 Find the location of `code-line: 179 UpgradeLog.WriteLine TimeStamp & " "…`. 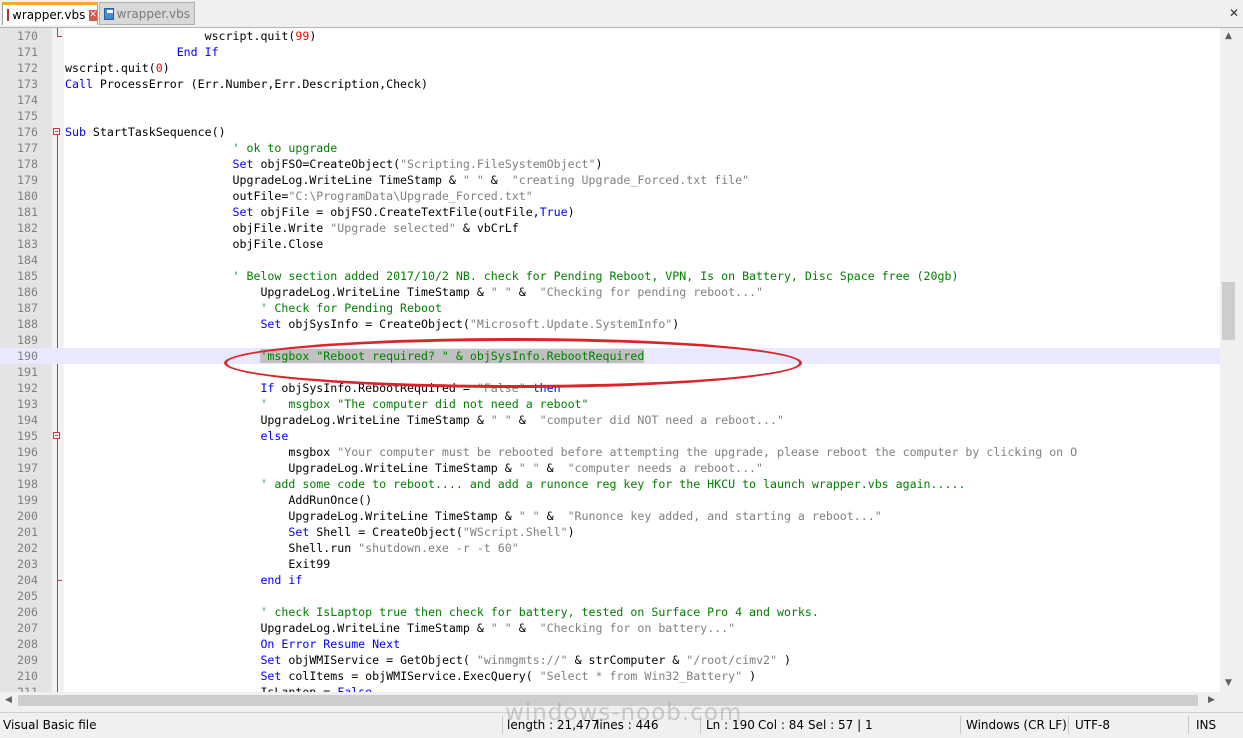

code-line: 179 UpgradeLog.WriteLine TimeStamp & " "… is located at coordinates (610, 180).